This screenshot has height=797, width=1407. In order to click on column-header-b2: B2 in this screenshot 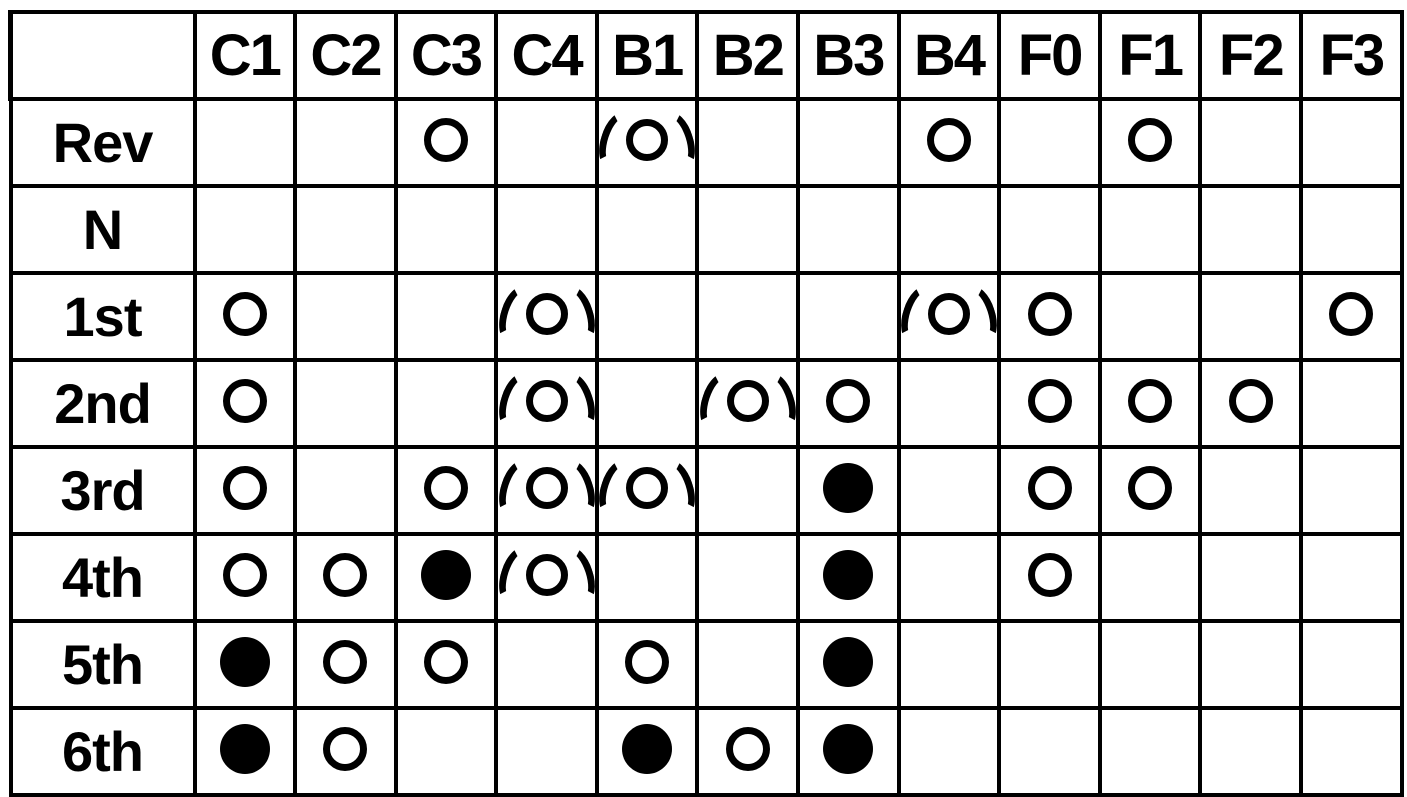, I will do `click(748, 55)`.